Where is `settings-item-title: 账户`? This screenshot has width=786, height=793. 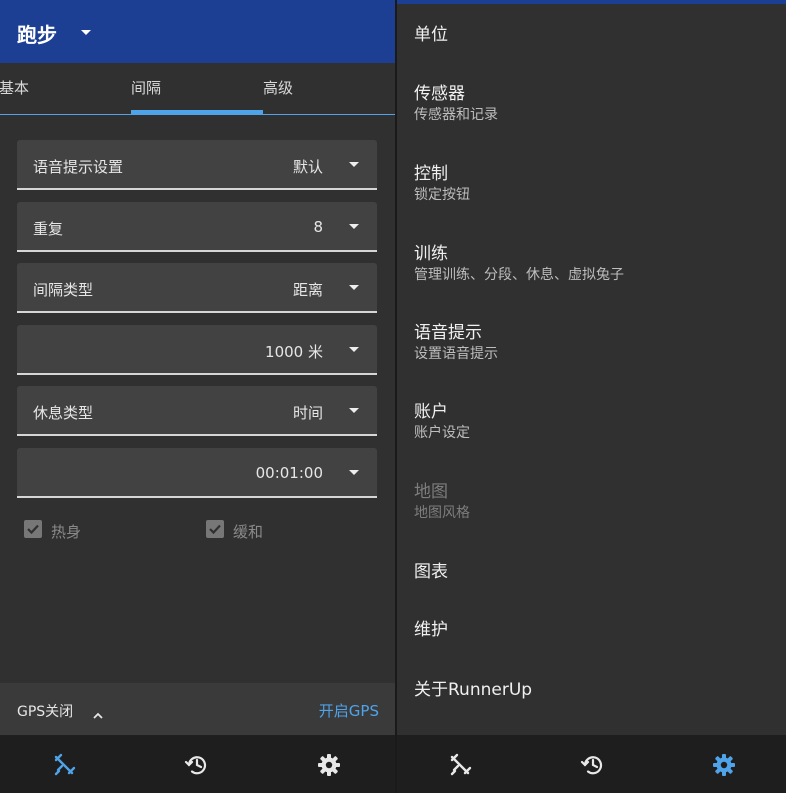
settings-item-title: 账户 is located at coordinates (431, 412).